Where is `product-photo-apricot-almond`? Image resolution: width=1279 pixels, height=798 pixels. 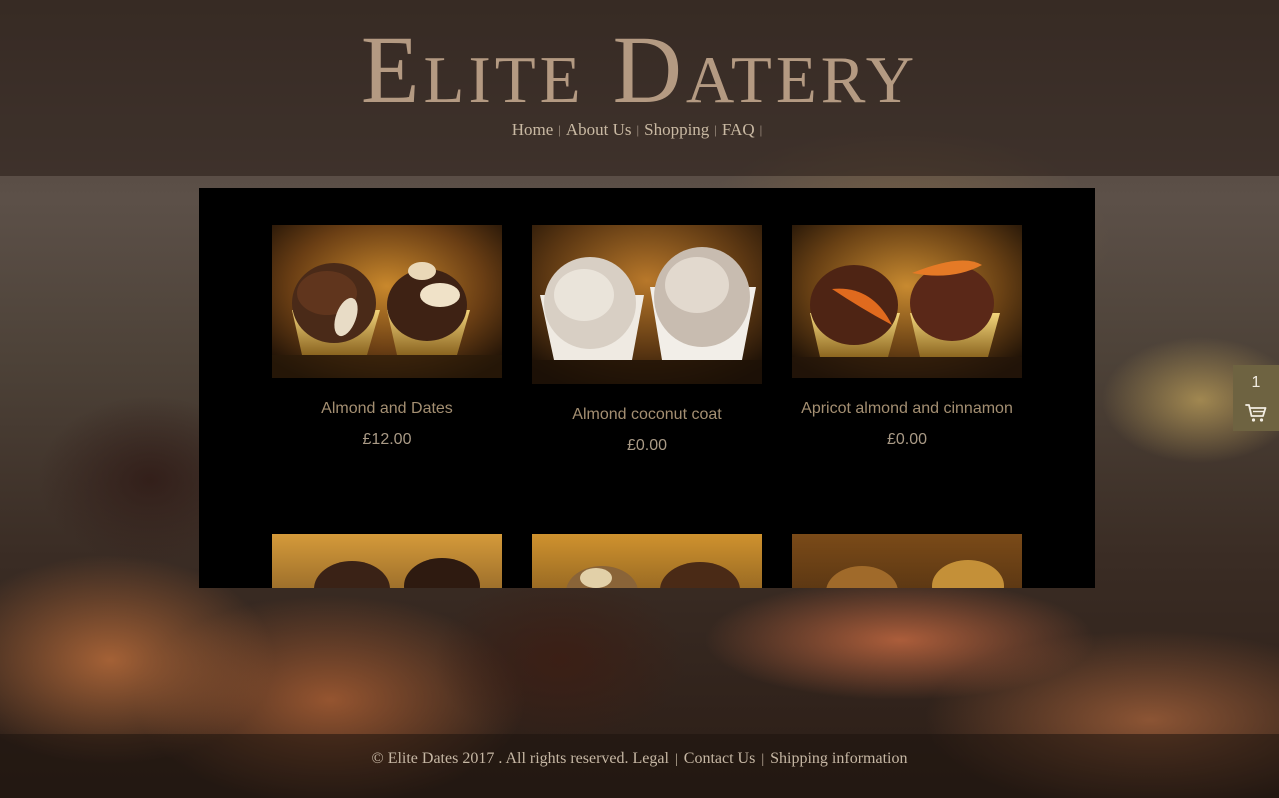 product-photo-apricot-almond is located at coordinates (907, 301).